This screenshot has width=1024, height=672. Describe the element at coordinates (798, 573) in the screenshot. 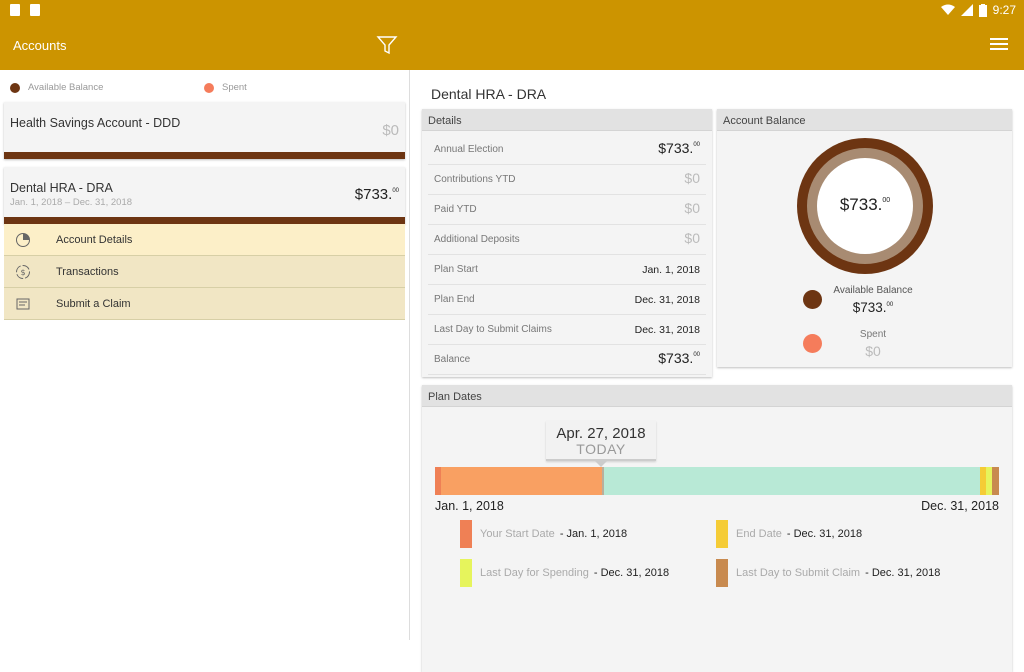

I see `legend-key: Last Day to Submit Claim` at that location.